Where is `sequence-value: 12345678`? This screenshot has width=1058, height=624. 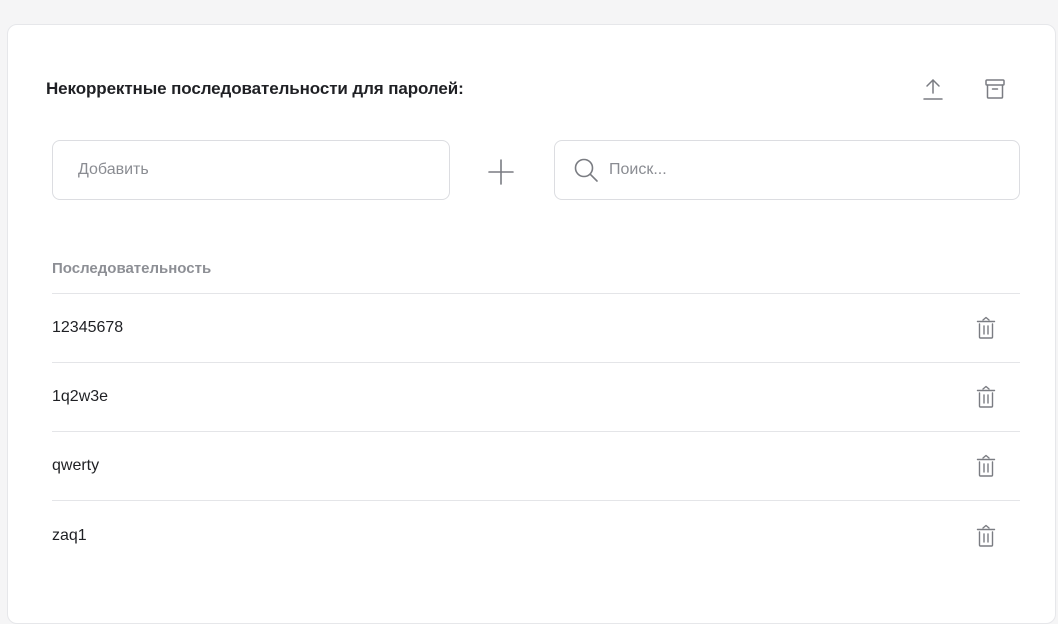 sequence-value: 12345678 is located at coordinates (88, 327).